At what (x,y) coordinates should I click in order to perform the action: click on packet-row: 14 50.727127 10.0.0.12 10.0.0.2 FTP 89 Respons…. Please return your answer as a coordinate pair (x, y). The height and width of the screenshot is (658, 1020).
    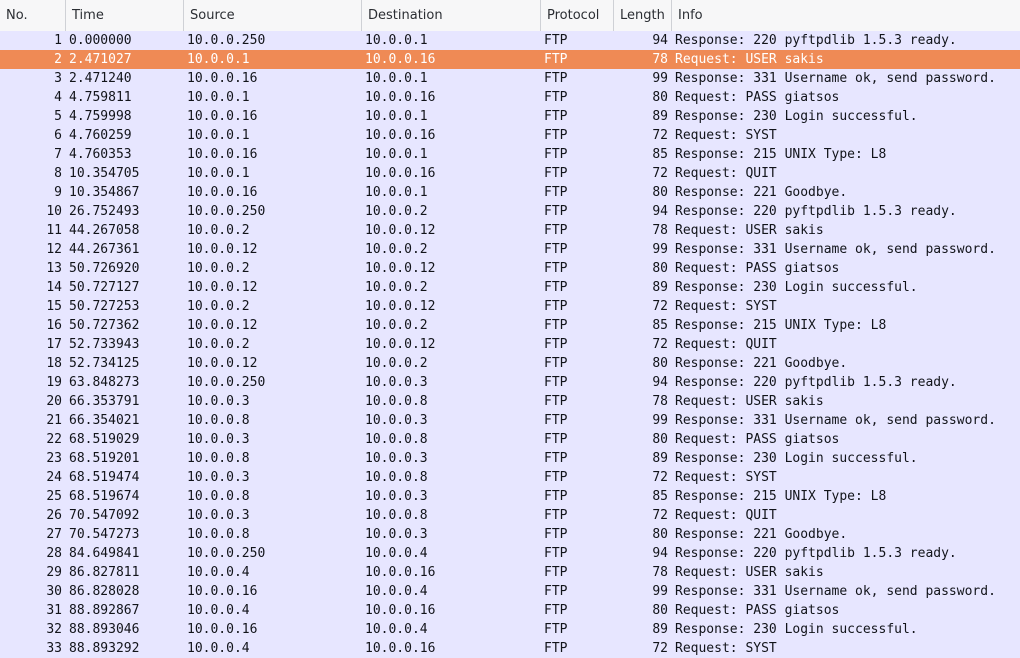
    Looking at the image, I should click on (510, 287).